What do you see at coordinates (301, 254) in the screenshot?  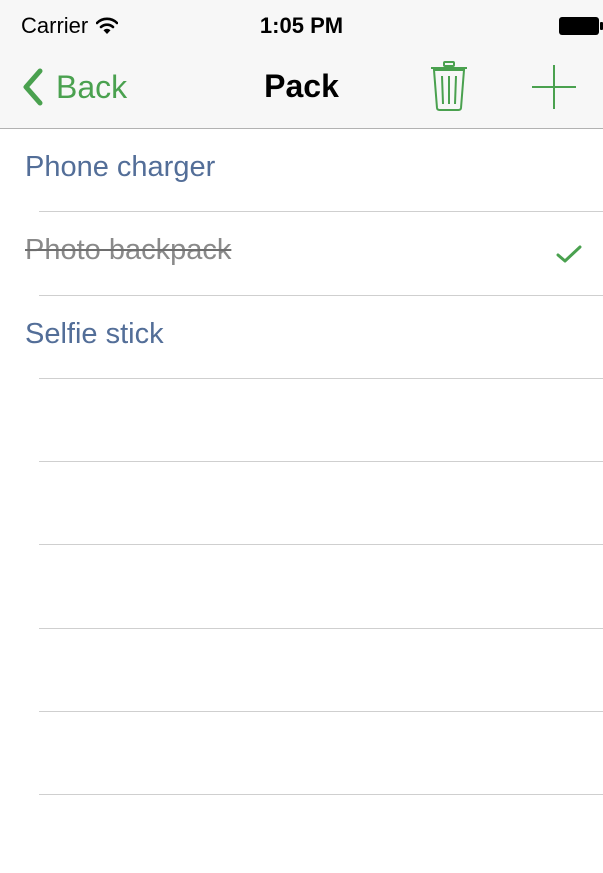 I see `list-item: Photo backpack` at bounding box center [301, 254].